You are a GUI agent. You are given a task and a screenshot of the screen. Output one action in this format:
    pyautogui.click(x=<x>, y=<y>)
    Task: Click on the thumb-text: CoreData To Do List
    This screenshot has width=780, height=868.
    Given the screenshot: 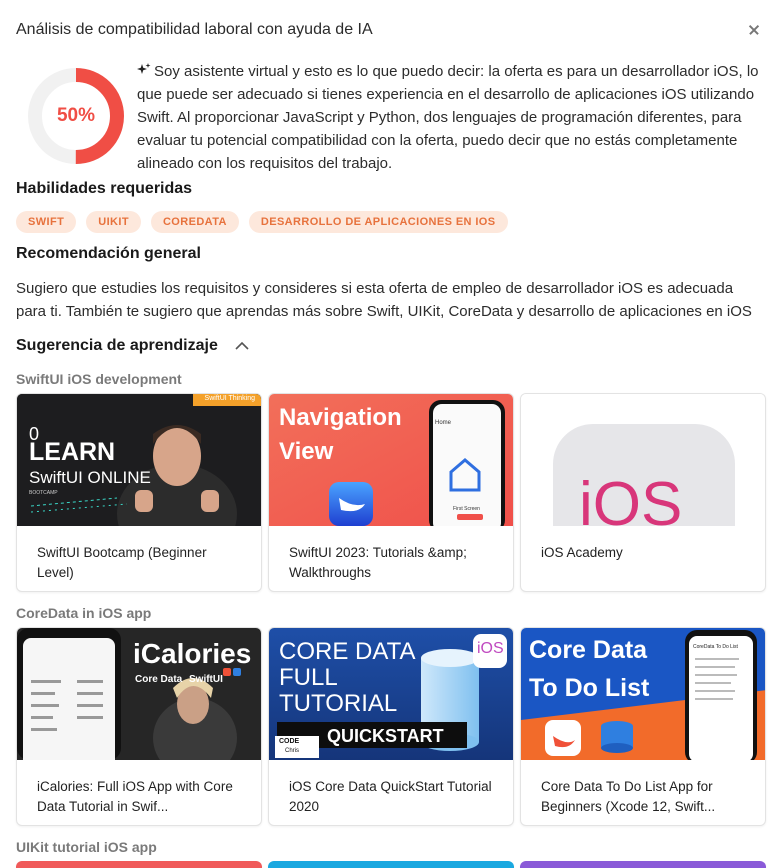 What is the action you would take?
    pyautogui.click(x=715, y=647)
    